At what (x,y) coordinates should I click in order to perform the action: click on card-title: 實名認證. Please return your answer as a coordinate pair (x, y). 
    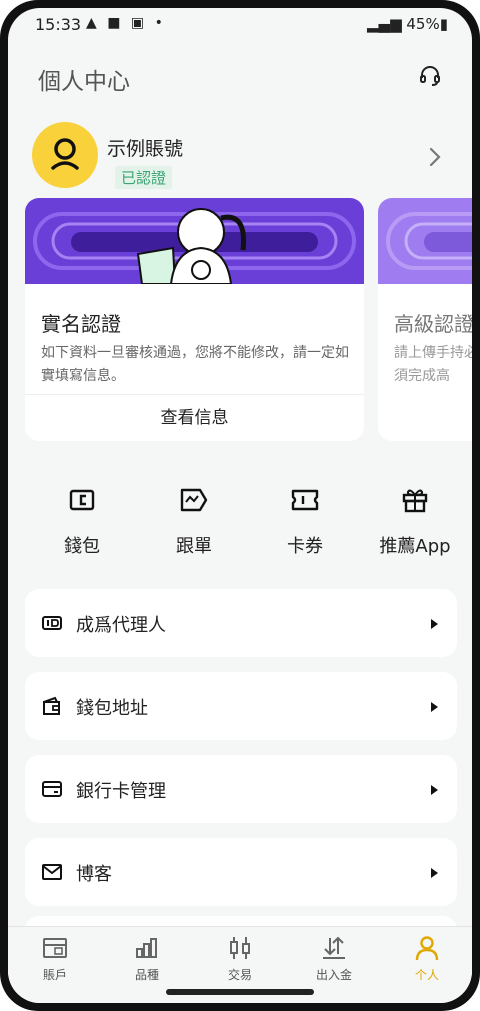
    Looking at the image, I should click on (81, 324).